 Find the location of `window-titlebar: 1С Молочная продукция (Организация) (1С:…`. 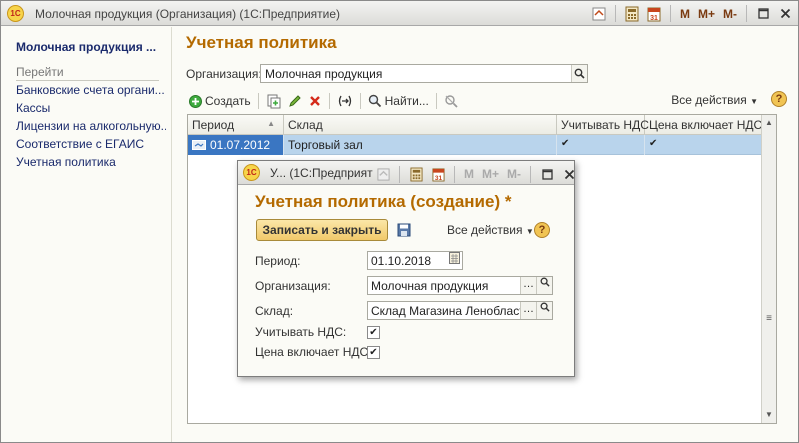

window-titlebar: 1С Молочная продукция (Организация) (1С:… is located at coordinates (399, 13).